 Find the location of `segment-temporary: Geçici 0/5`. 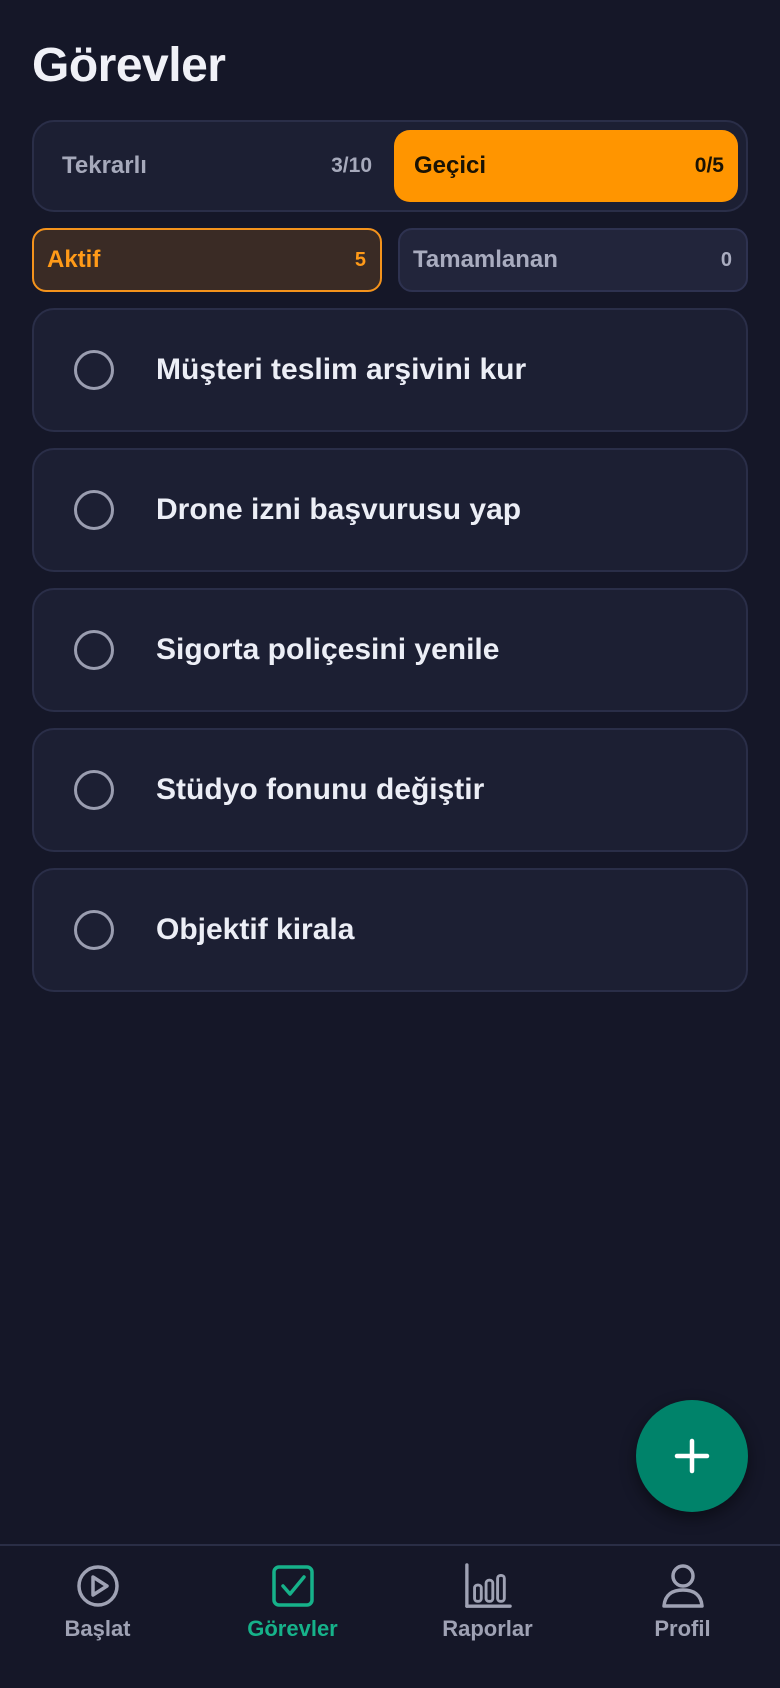

segment-temporary: Geçici 0/5 is located at coordinates (566, 166).